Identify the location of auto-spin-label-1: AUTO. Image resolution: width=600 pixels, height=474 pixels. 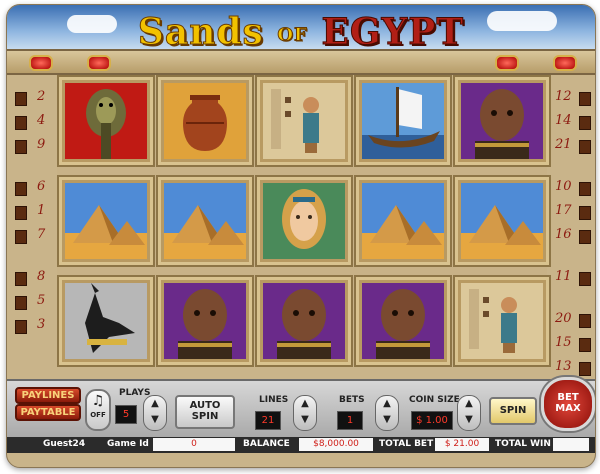
(205, 405).